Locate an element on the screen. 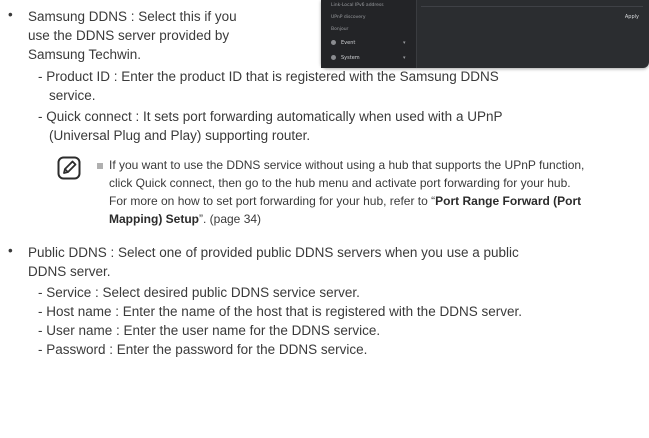  samsung-ddns-line2: use the DDNS server provided by is located at coordinates (129, 35).